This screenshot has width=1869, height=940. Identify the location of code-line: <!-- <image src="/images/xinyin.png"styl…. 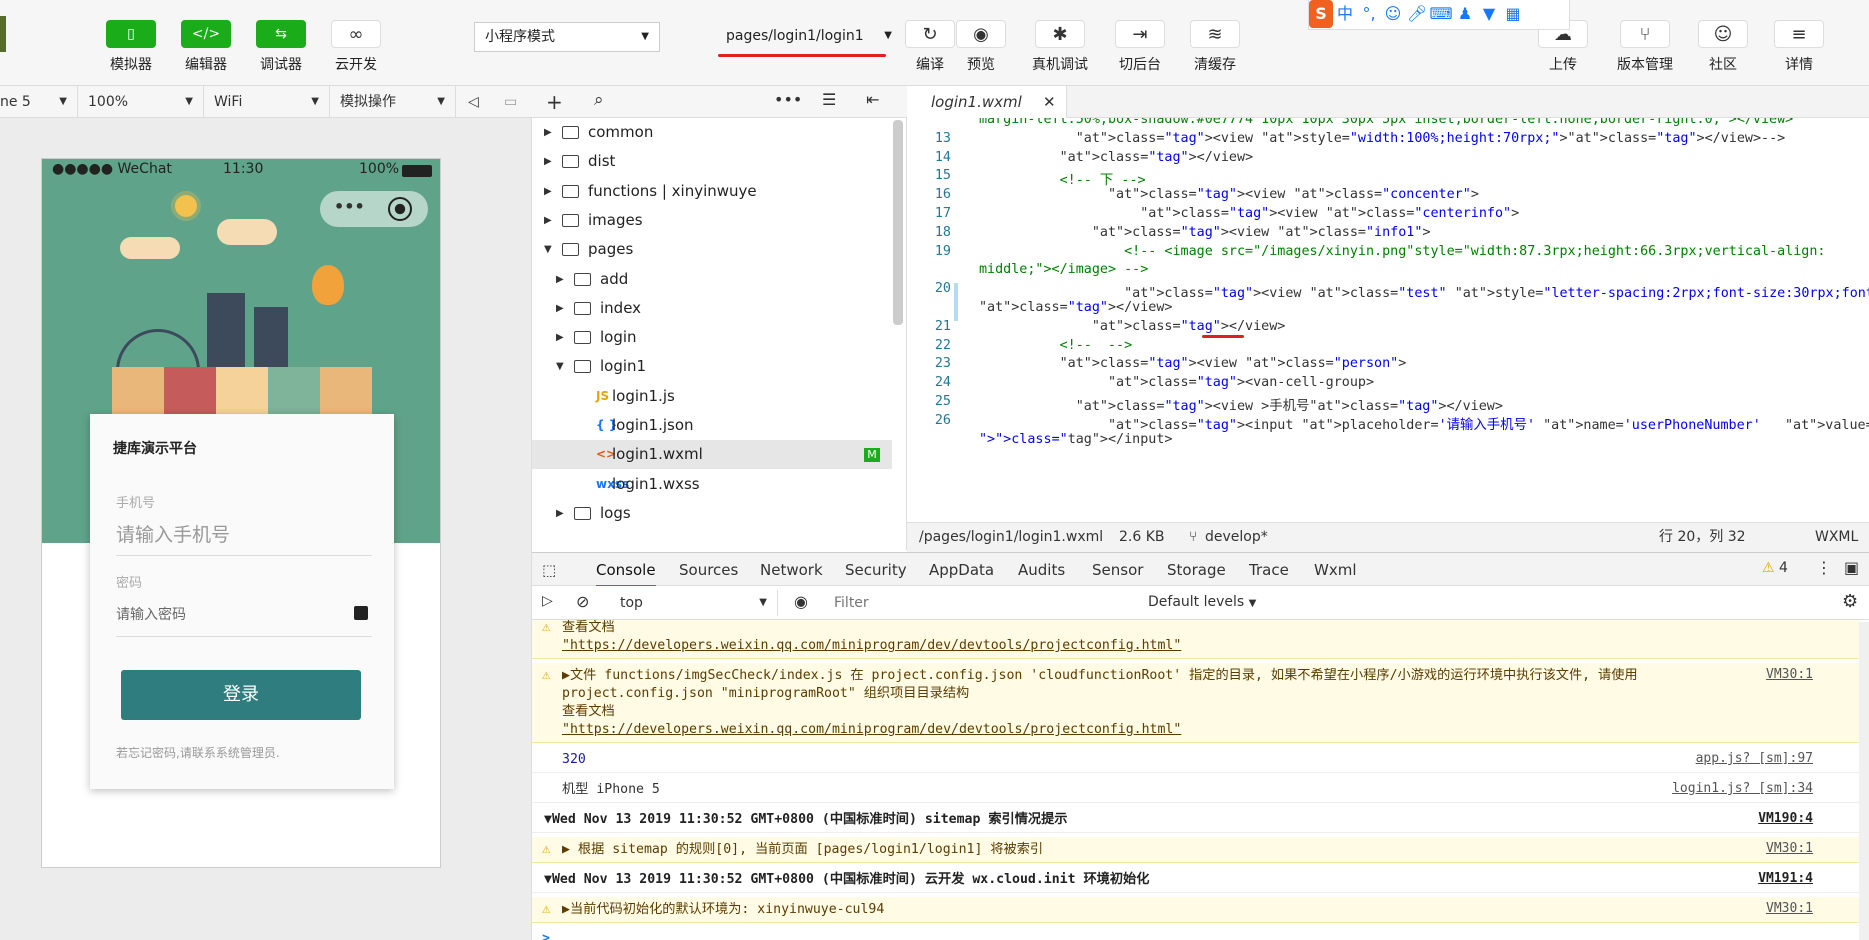
(1402, 251).